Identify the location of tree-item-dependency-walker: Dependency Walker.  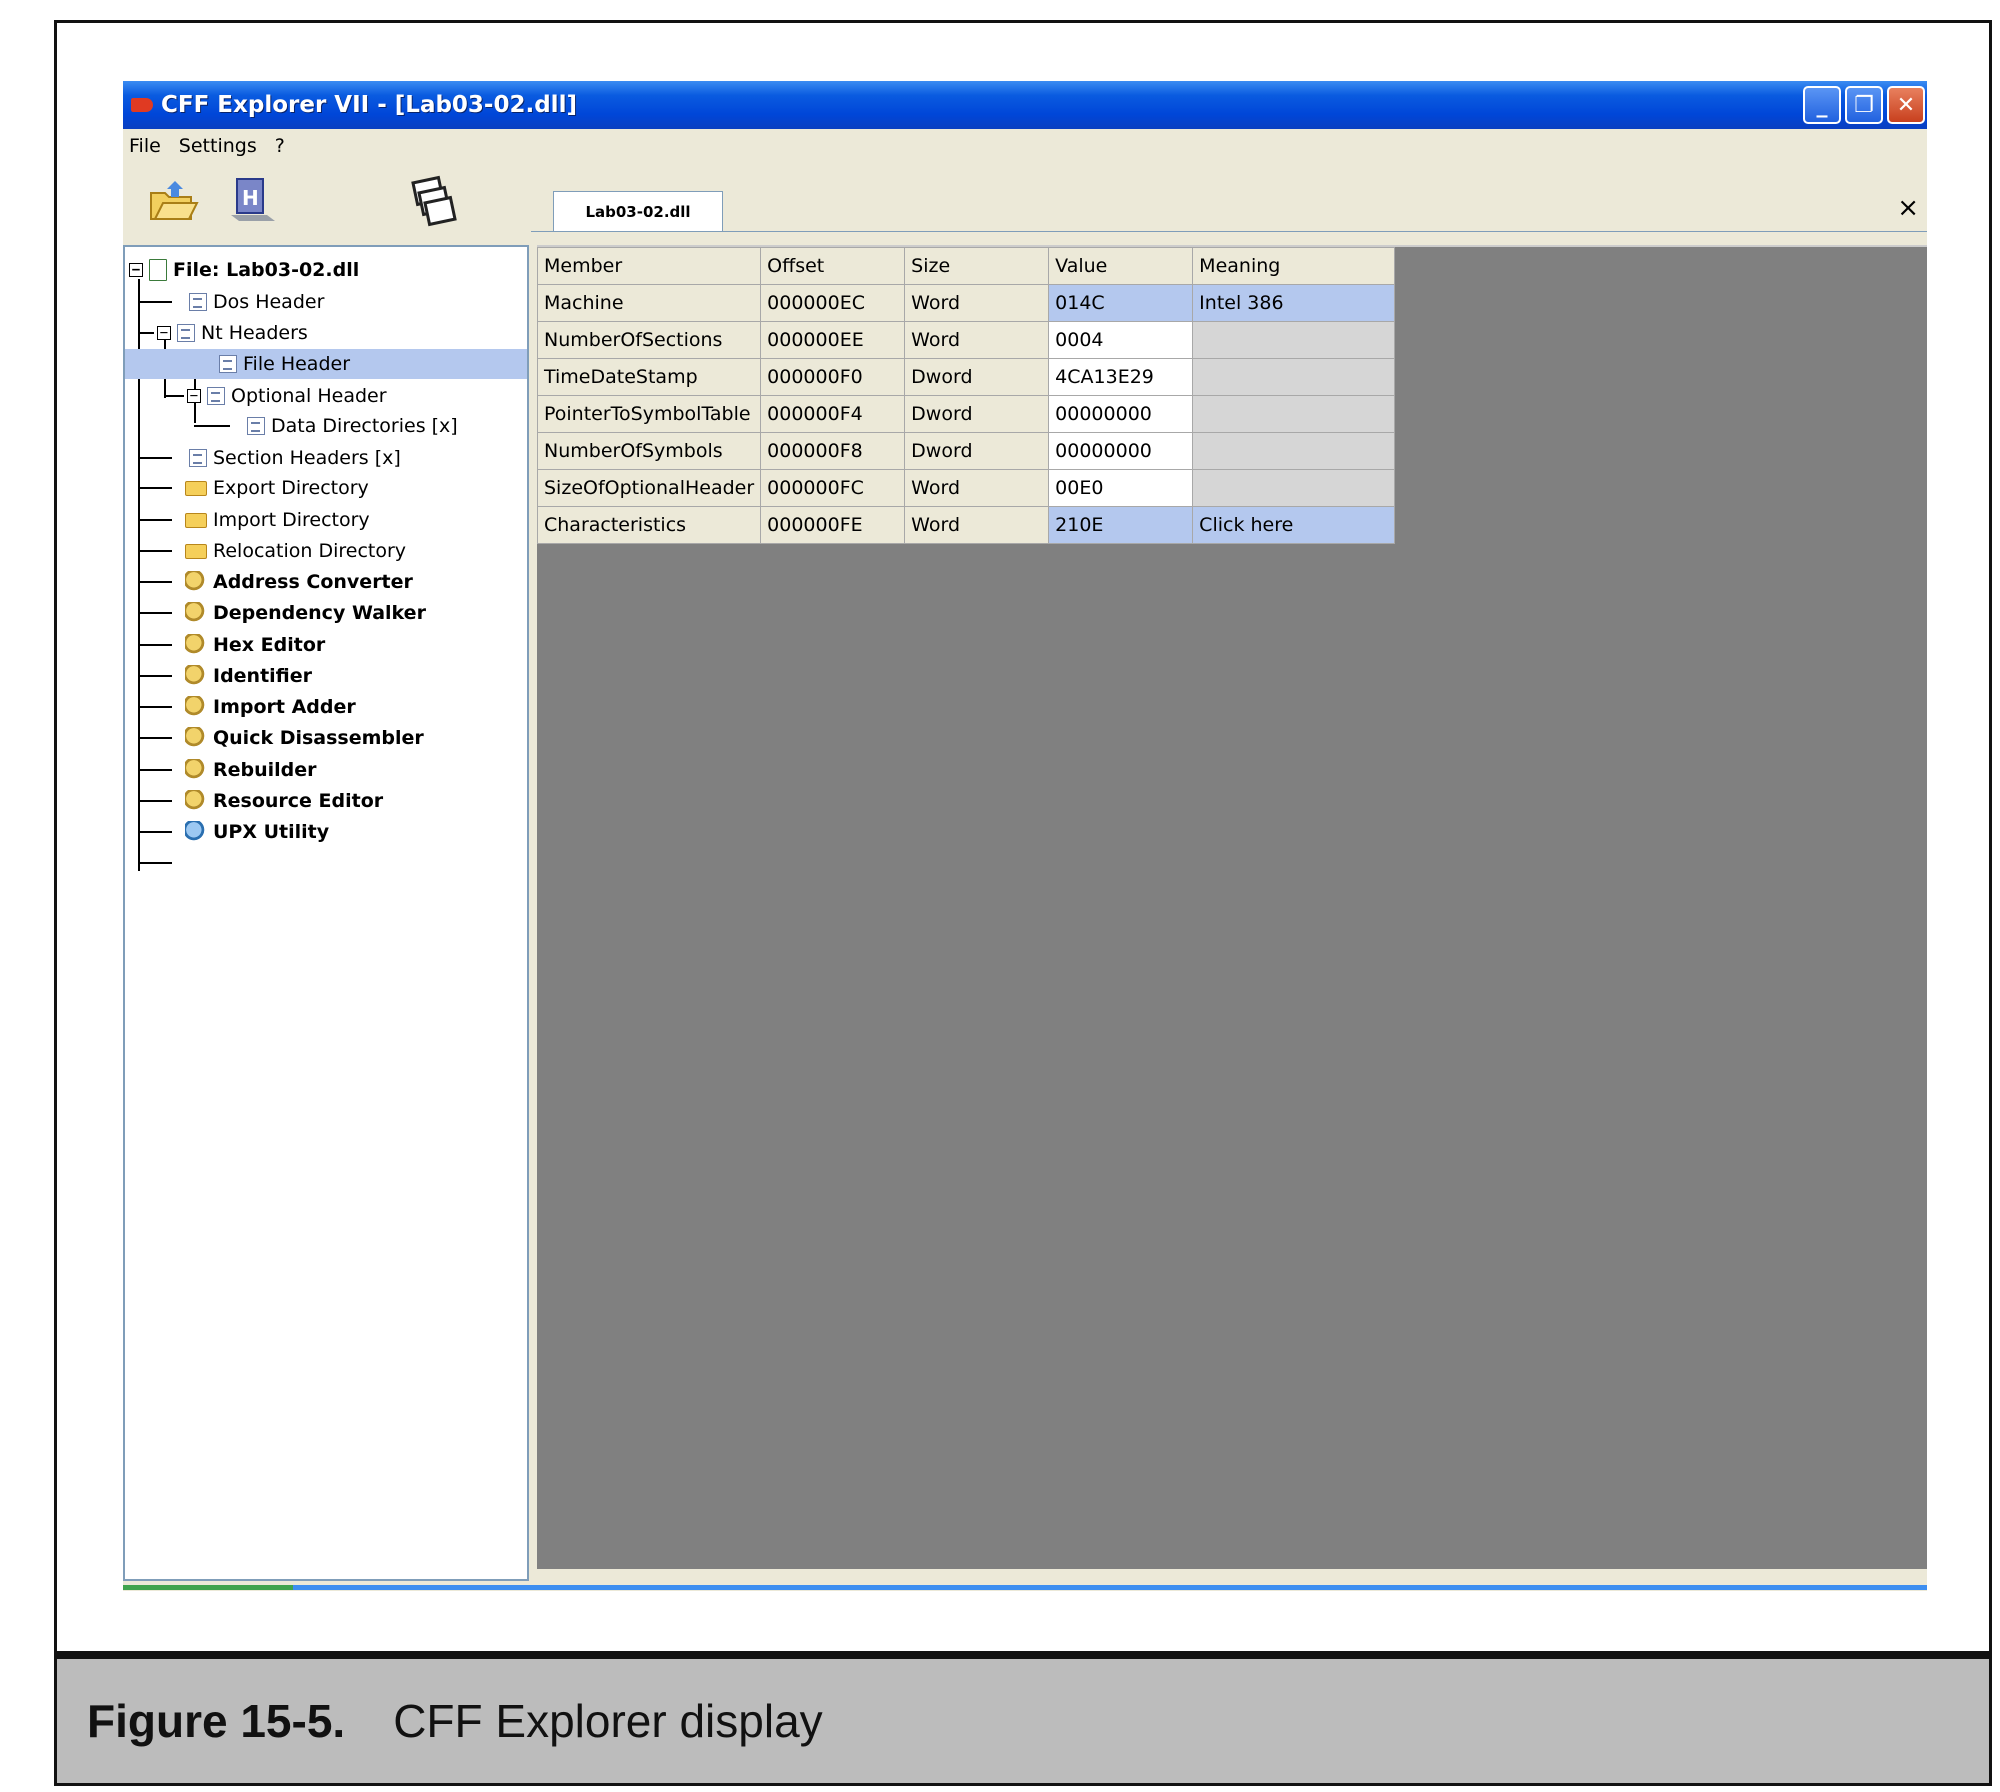
(305, 613).